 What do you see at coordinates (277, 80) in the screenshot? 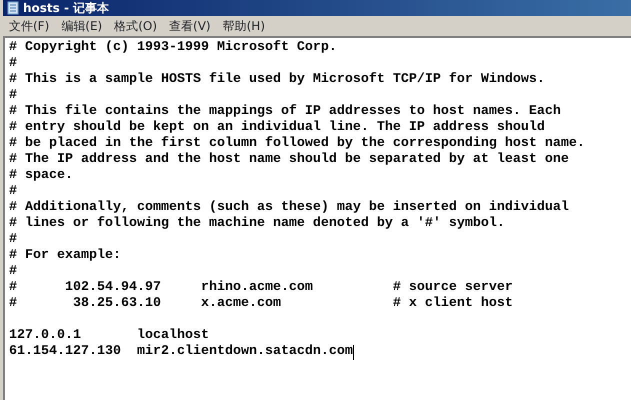
I see `text-line: # This is a sample HOSTS file used by Microsoft TCP/IP for Windows.` at bounding box center [277, 80].